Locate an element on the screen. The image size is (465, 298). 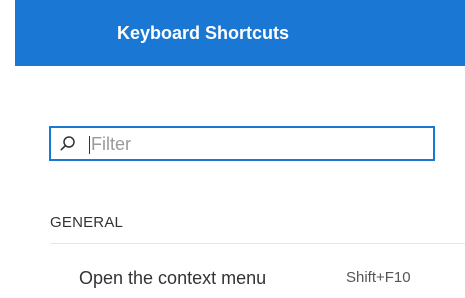
shortcut-row: Open the context menu Shift+F10 is located at coordinates (257, 277).